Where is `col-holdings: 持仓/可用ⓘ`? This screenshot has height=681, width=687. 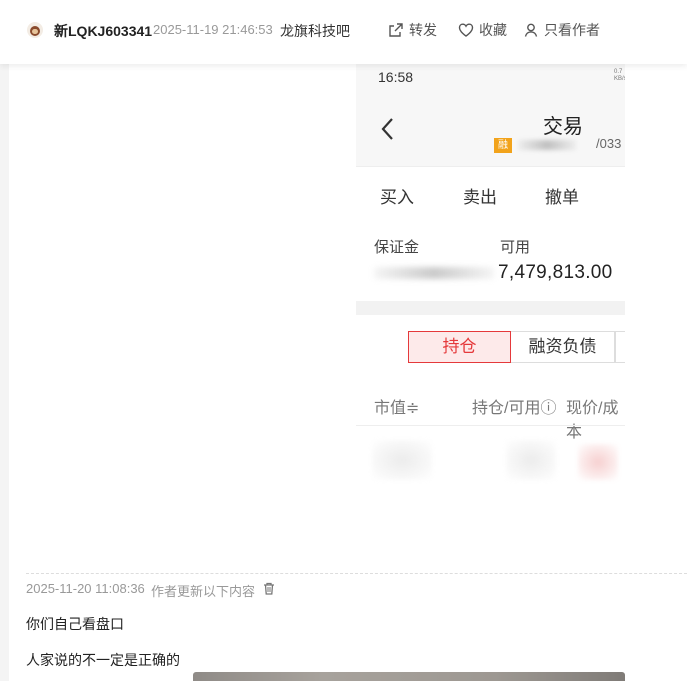 col-holdings: 持仓/可用ⓘ is located at coordinates (514, 408).